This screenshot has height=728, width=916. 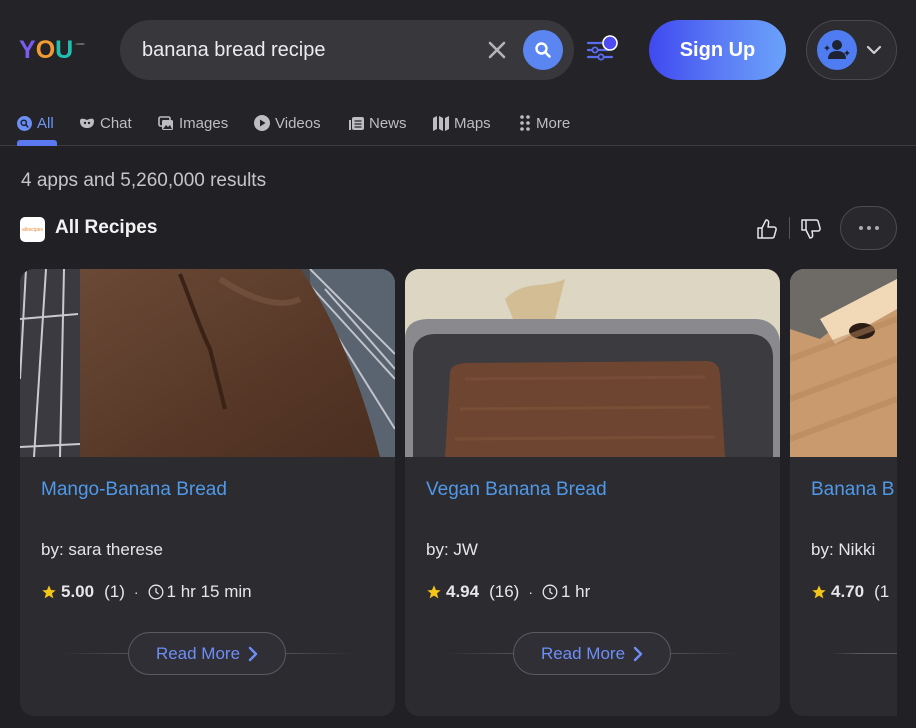 I want to click on search-input, so click(x=307, y=50).